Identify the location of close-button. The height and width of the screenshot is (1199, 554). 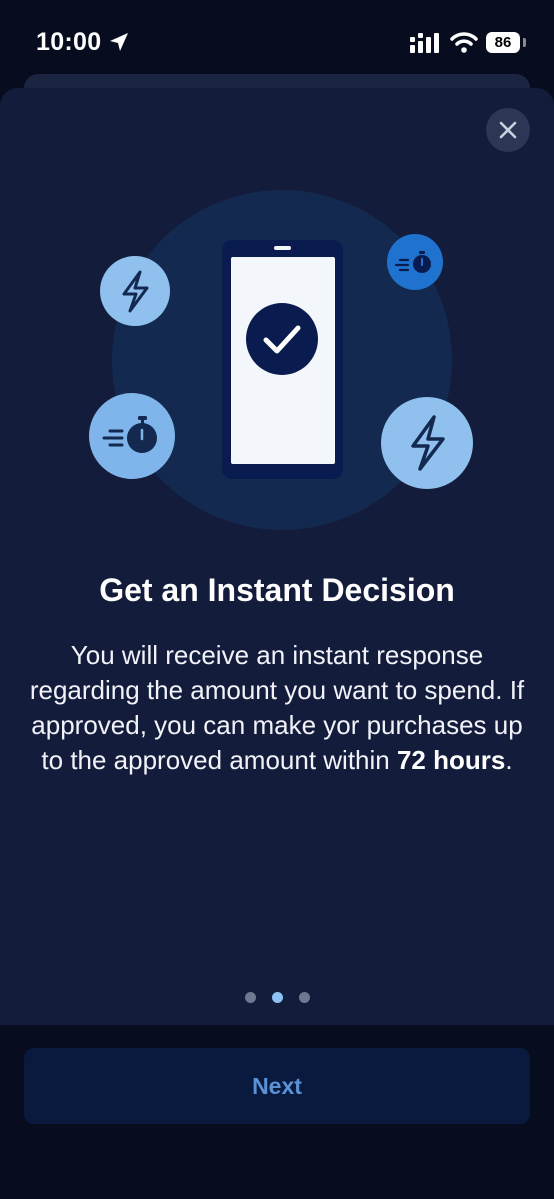
(508, 130).